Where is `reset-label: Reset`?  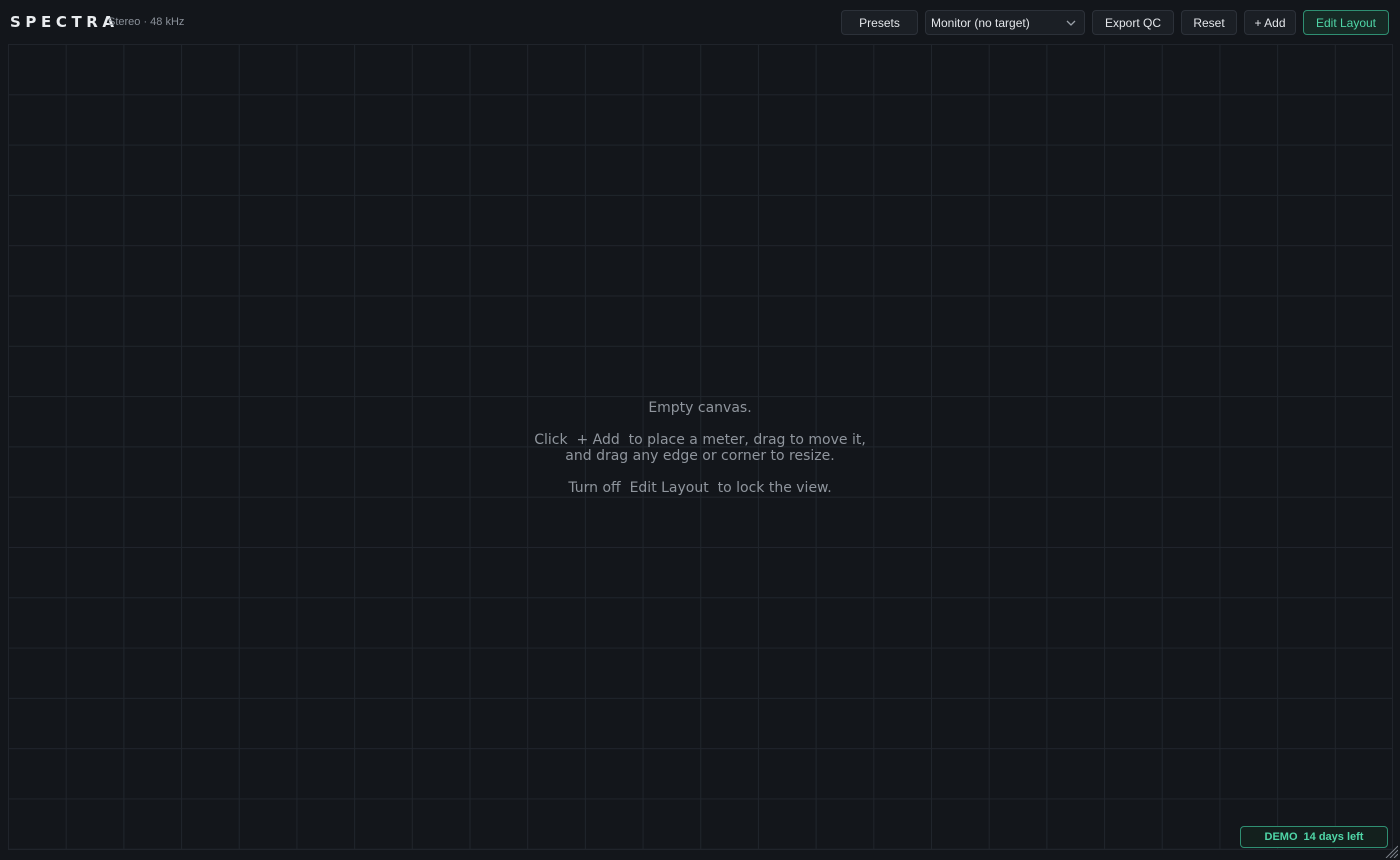
reset-label: Reset is located at coordinates (1209, 22).